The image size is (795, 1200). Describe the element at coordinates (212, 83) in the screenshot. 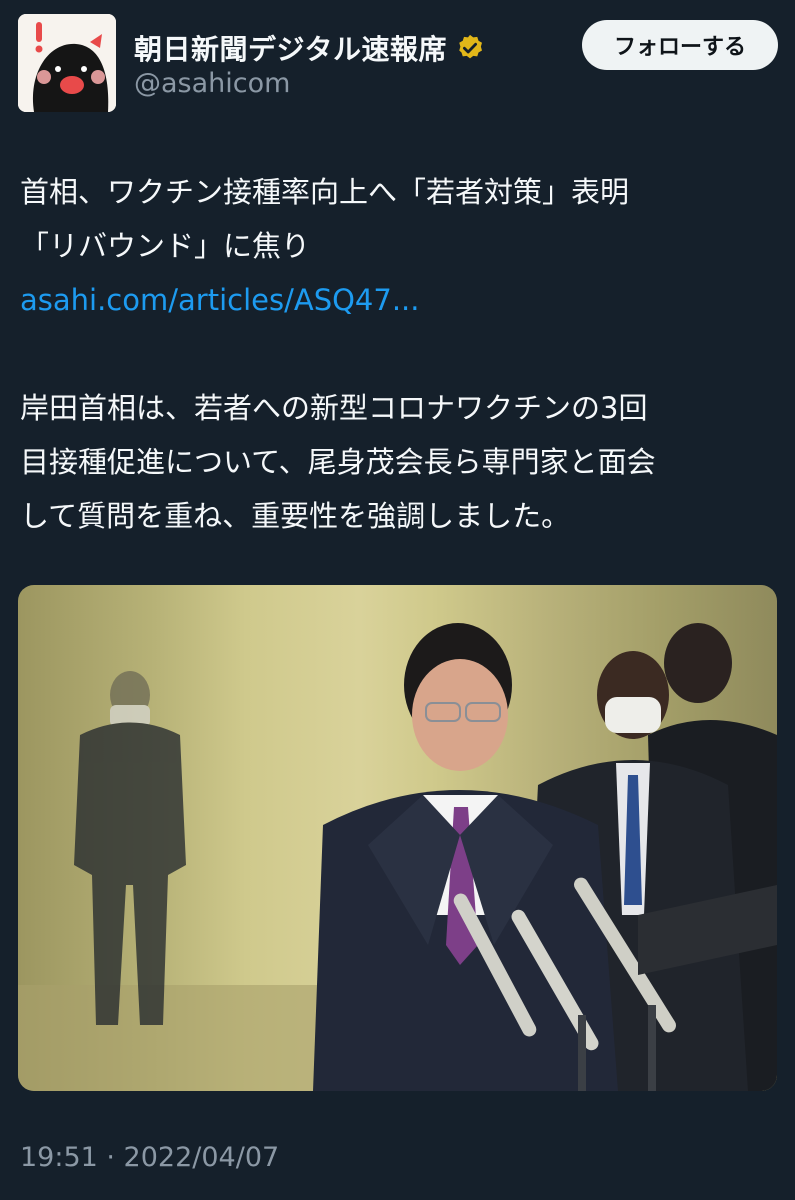

I see `author-handle: @asahicom` at that location.